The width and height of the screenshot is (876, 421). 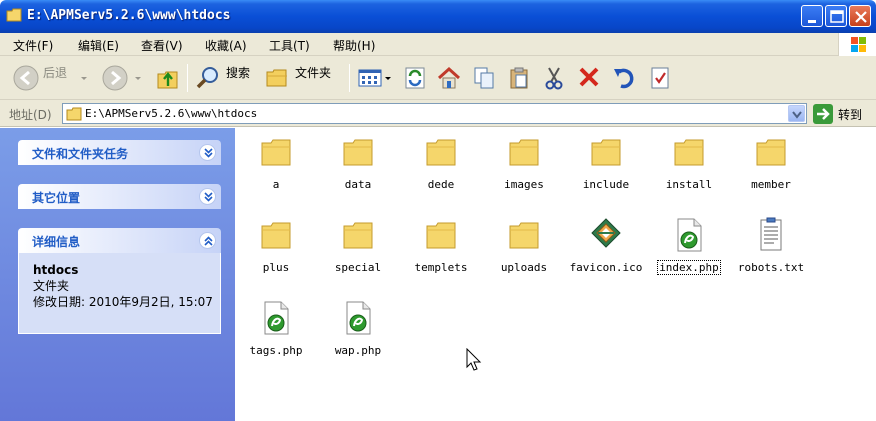 I want to click on details-header: 详细信息, so click(x=119, y=240).